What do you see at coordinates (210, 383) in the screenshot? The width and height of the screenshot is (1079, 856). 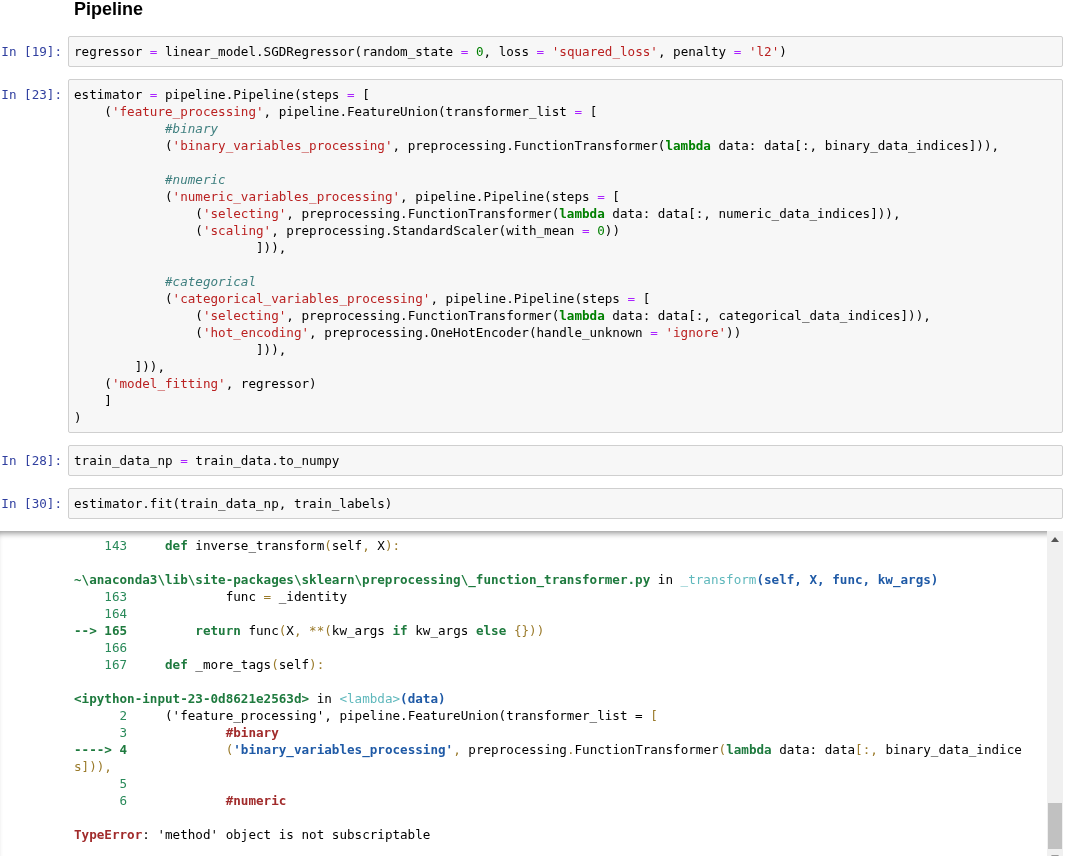 I see `code-line: ('model_fitting', regressor)` at bounding box center [210, 383].